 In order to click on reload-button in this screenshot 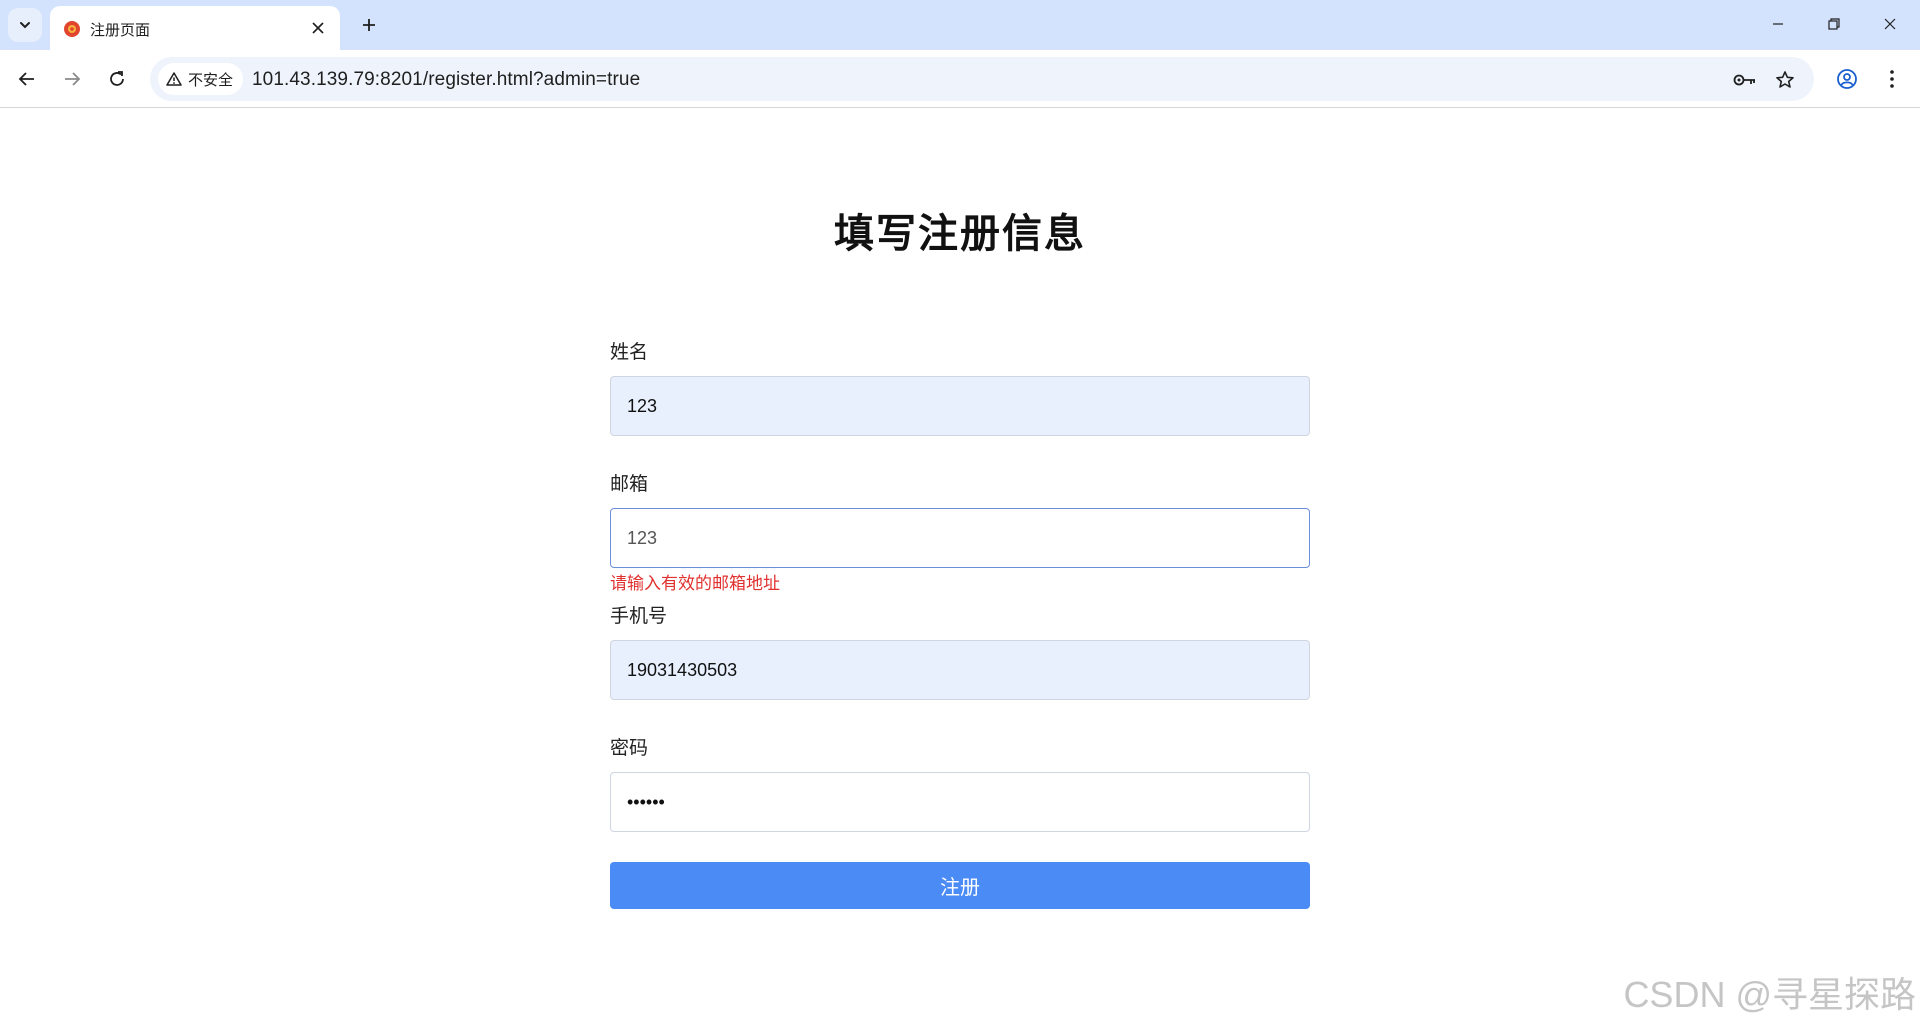, I will do `click(117, 79)`.